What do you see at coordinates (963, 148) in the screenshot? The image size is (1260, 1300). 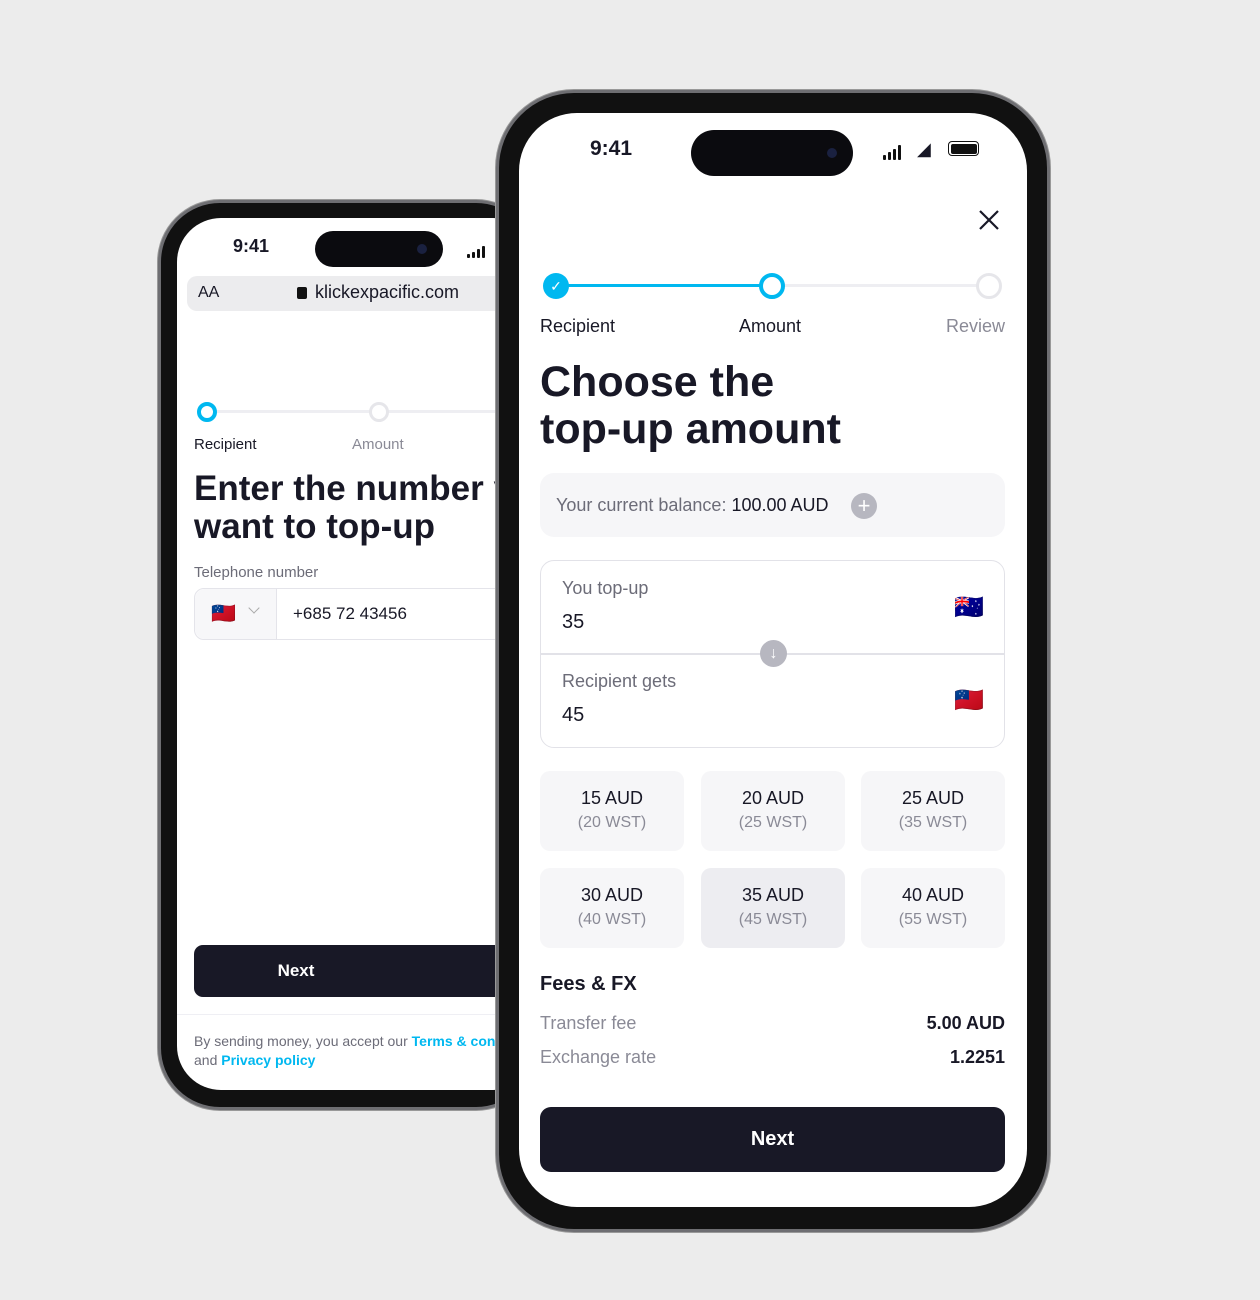 I see `battery-icon` at bounding box center [963, 148].